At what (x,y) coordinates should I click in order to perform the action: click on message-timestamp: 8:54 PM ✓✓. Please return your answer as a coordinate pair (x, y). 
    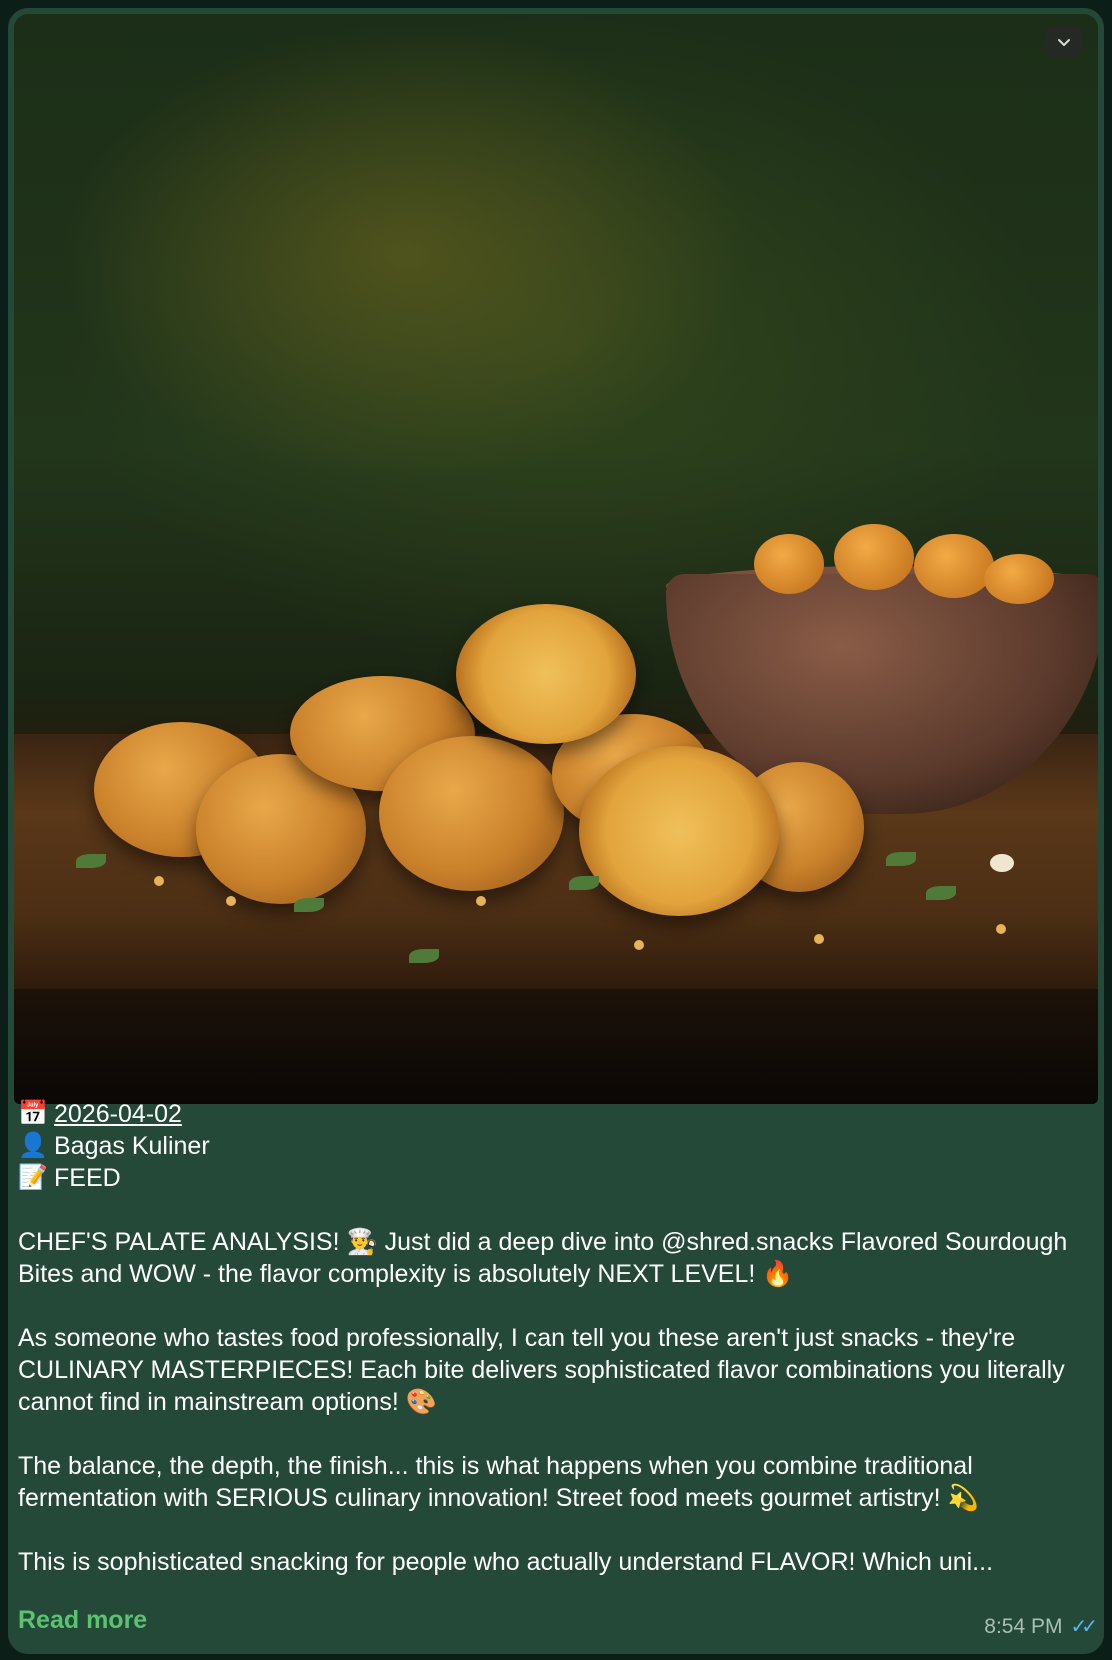
    Looking at the image, I should click on (1041, 1626).